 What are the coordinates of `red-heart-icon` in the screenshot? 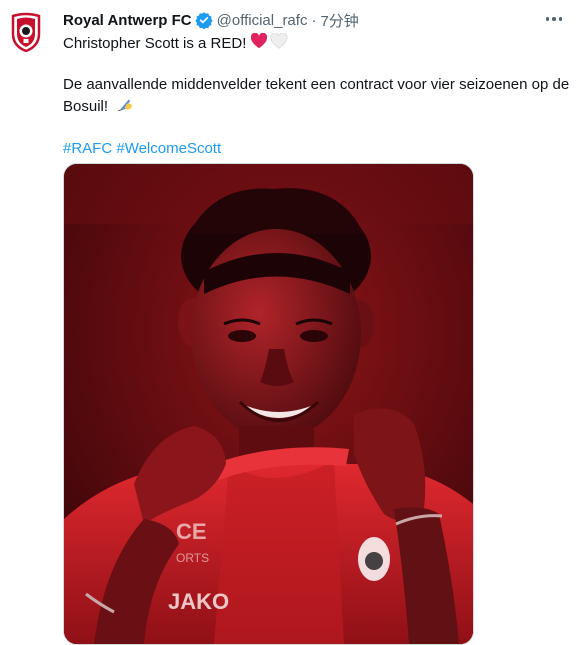 It's located at (259, 43).